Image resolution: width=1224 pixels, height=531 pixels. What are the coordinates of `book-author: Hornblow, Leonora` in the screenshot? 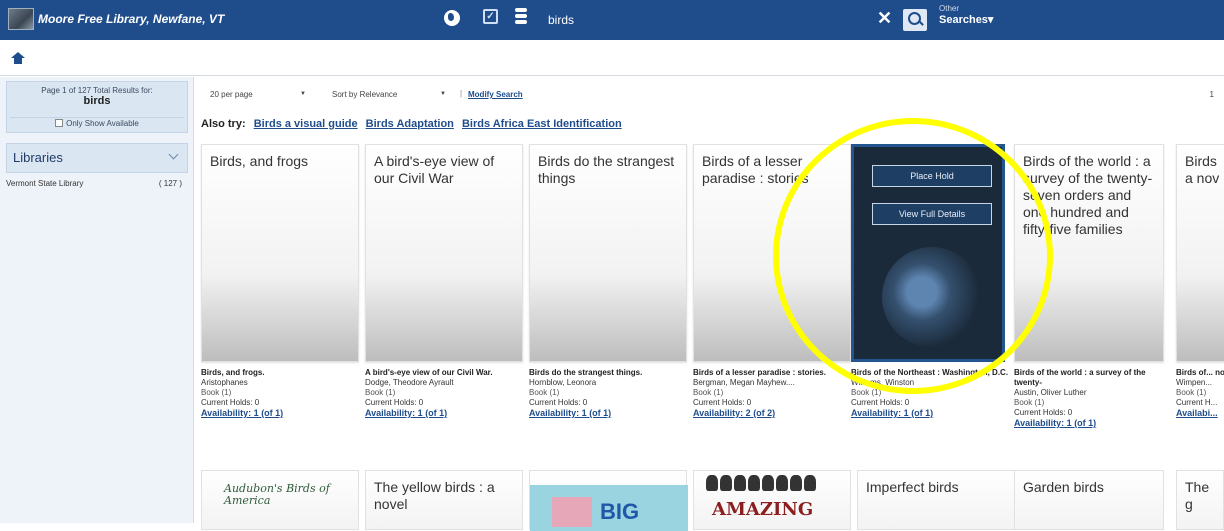 It's located at (609, 383).